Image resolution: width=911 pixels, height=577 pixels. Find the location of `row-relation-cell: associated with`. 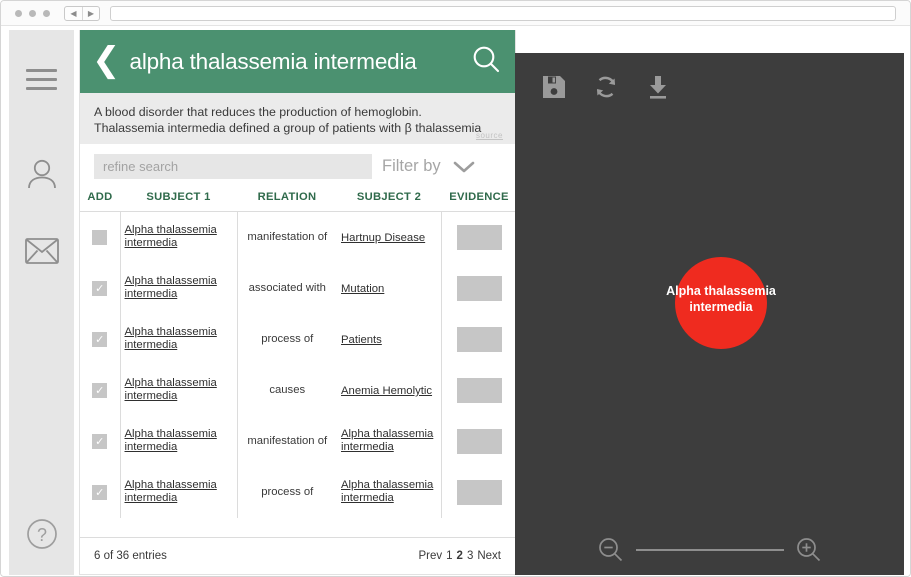

row-relation-cell: associated with is located at coordinates (286, 288).